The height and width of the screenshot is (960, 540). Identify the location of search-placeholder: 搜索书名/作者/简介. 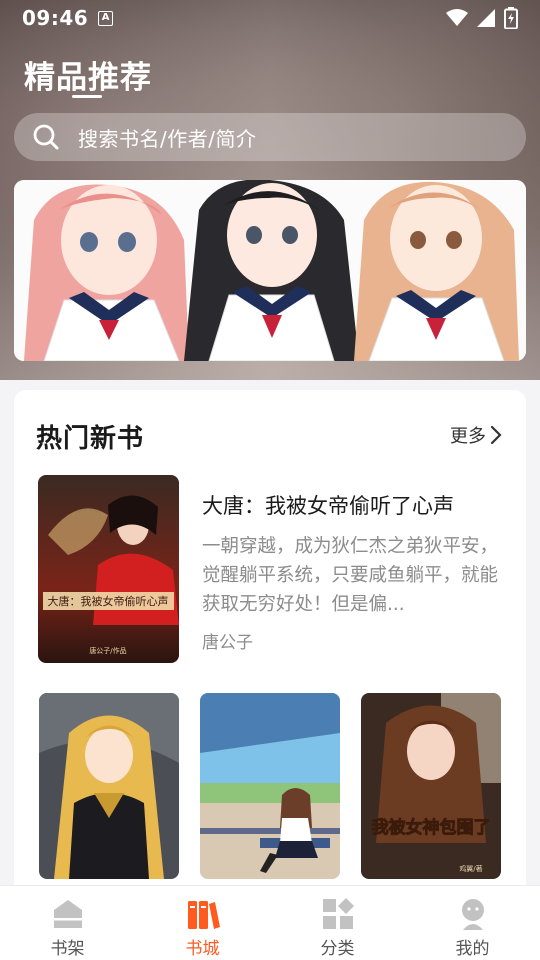
(167, 138).